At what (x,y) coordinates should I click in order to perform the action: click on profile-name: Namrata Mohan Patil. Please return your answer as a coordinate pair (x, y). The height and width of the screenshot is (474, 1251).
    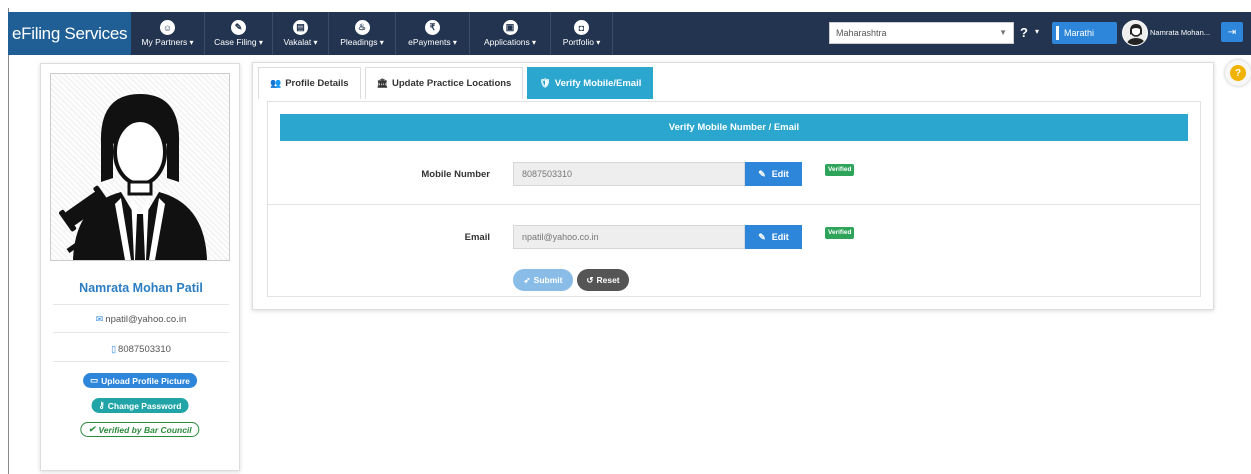
    Looking at the image, I should click on (141, 288).